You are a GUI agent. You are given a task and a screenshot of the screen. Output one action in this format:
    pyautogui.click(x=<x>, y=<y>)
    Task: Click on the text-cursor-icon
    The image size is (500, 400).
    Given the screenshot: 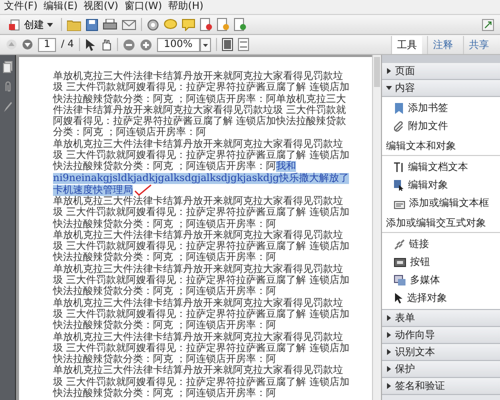 What is the action you would take?
    pyautogui.click(x=399, y=167)
    